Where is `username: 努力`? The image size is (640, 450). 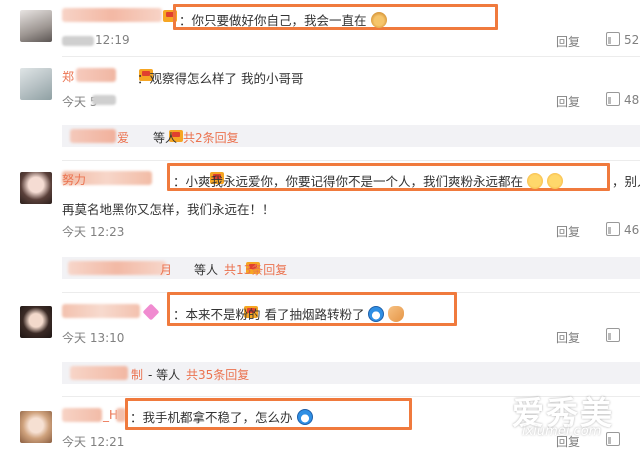
username: 努力 is located at coordinates (74, 179).